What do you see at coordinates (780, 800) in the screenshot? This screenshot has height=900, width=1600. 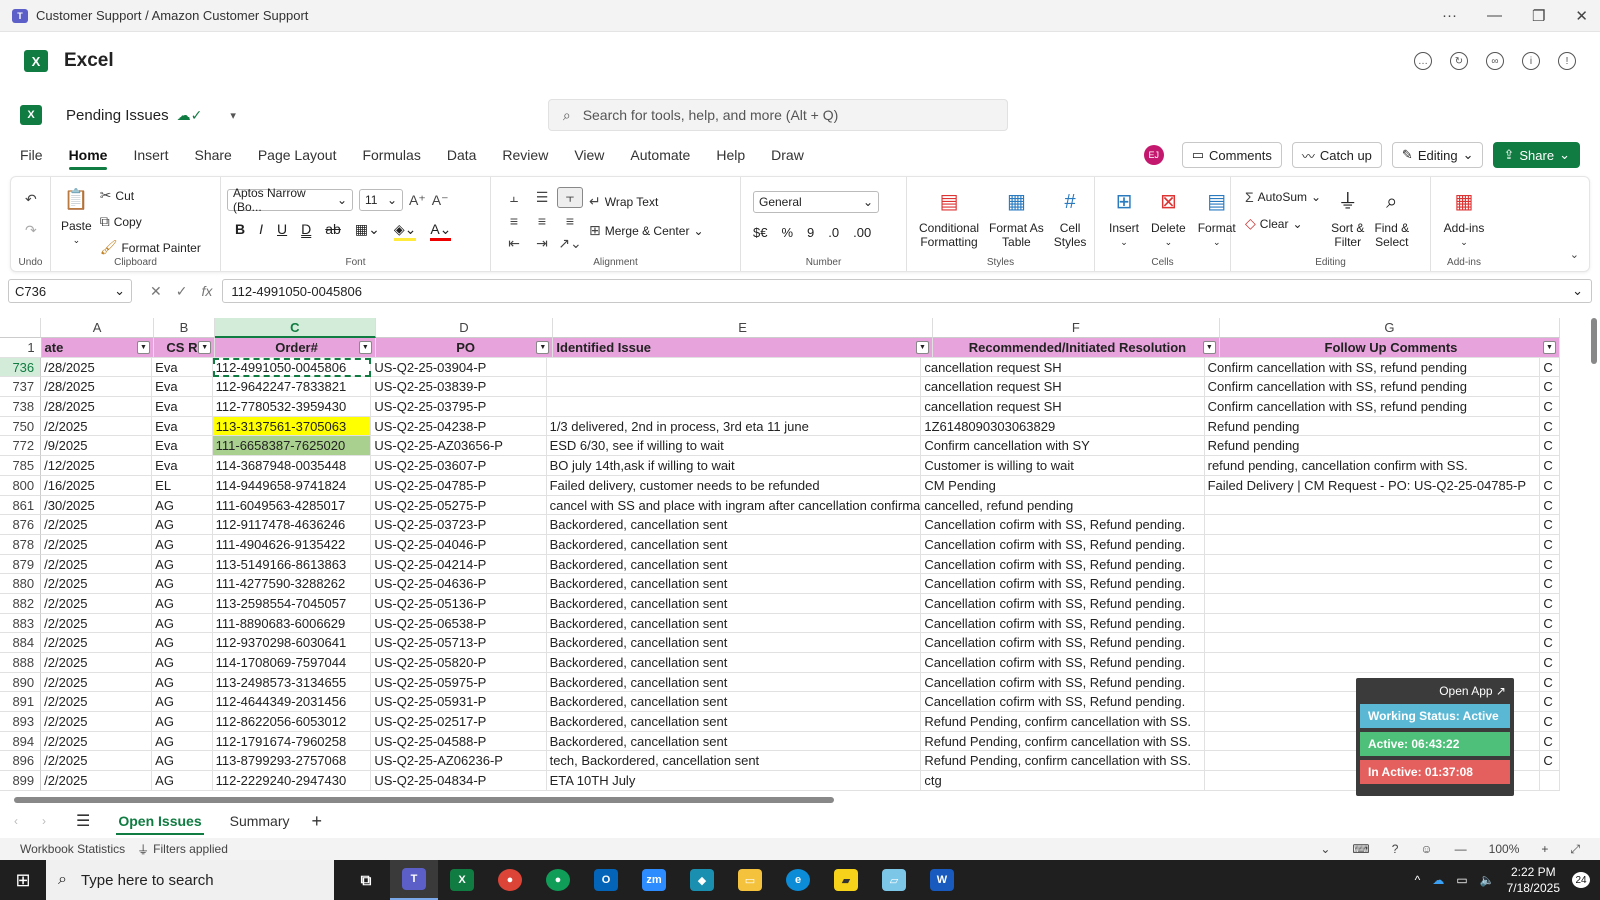 I see `horizontal-scrollbar` at bounding box center [780, 800].